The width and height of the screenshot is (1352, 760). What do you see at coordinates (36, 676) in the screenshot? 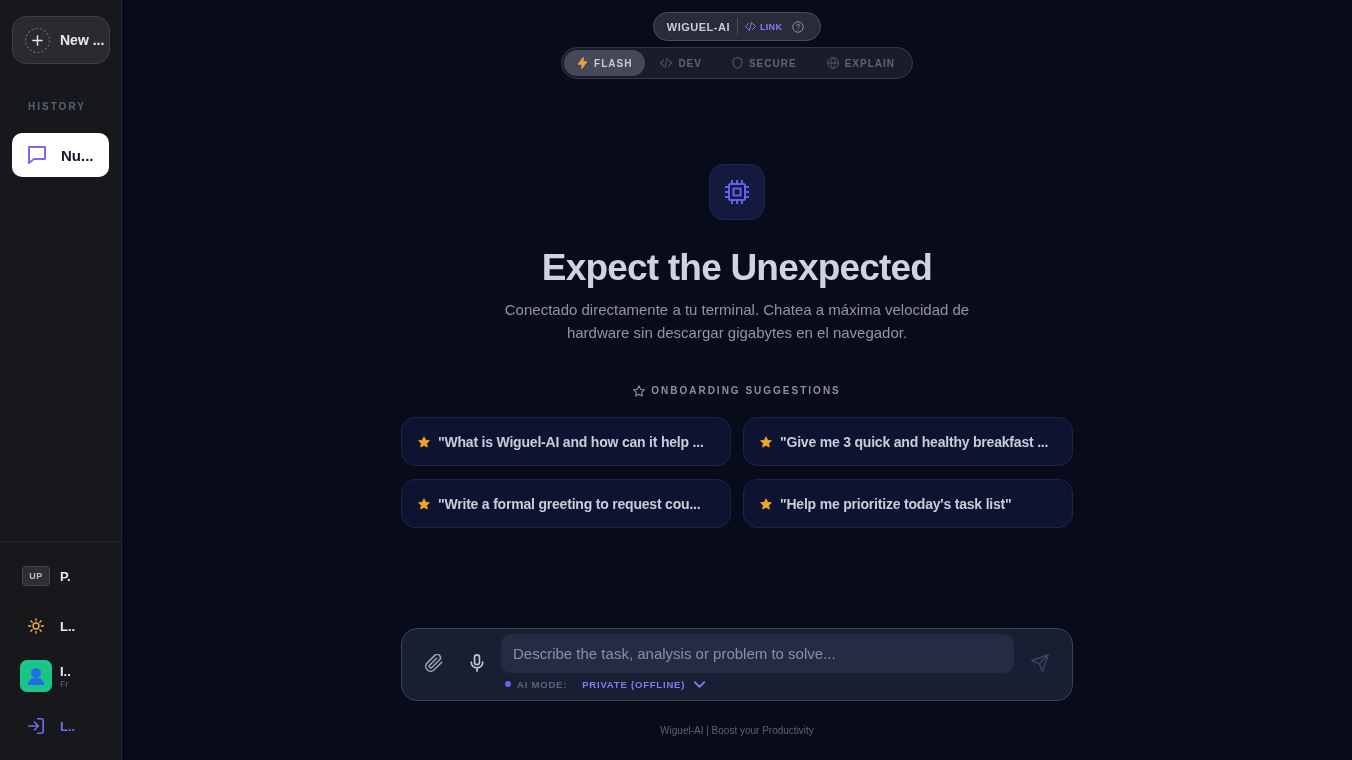
I see `user-avatar-icon` at bounding box center [36, 676].